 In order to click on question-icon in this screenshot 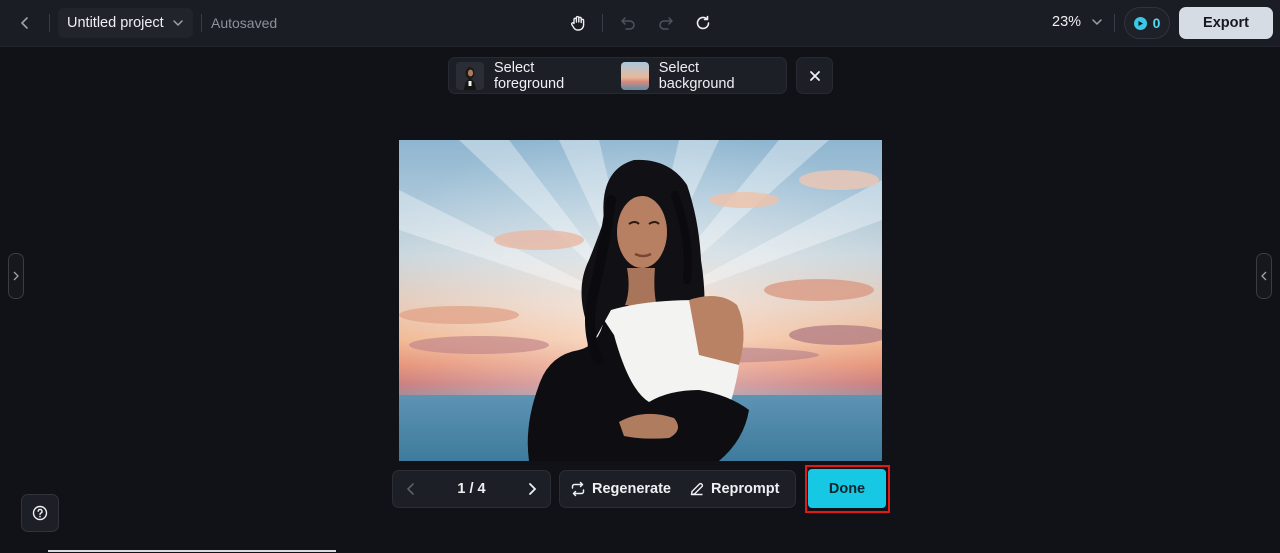, I will do `click(40, 513)`.